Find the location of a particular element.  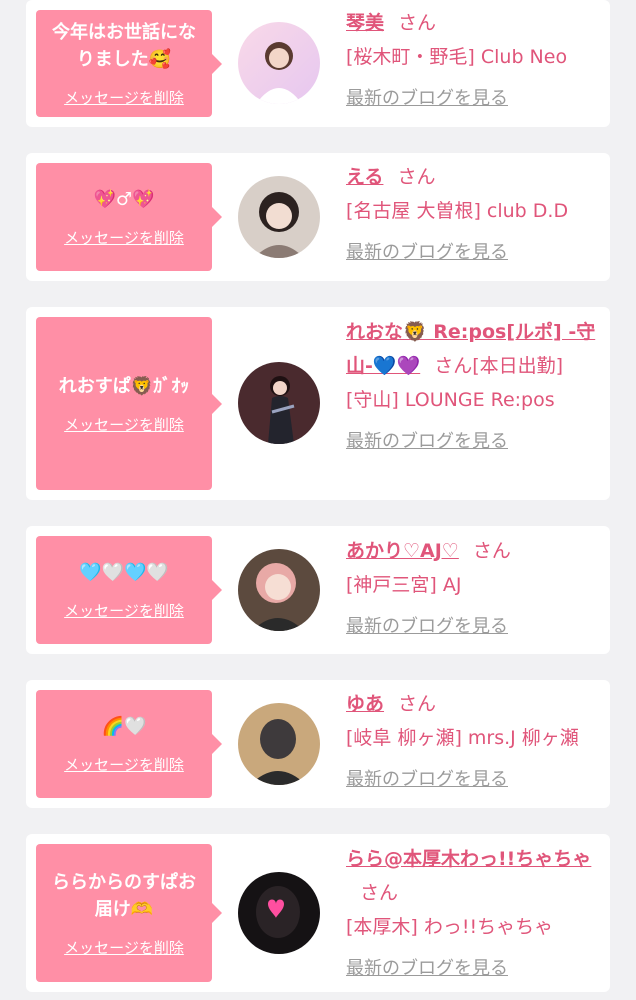

shop-name: [桜木町・野毛] Club Neo is located at coordinates (457, 57).